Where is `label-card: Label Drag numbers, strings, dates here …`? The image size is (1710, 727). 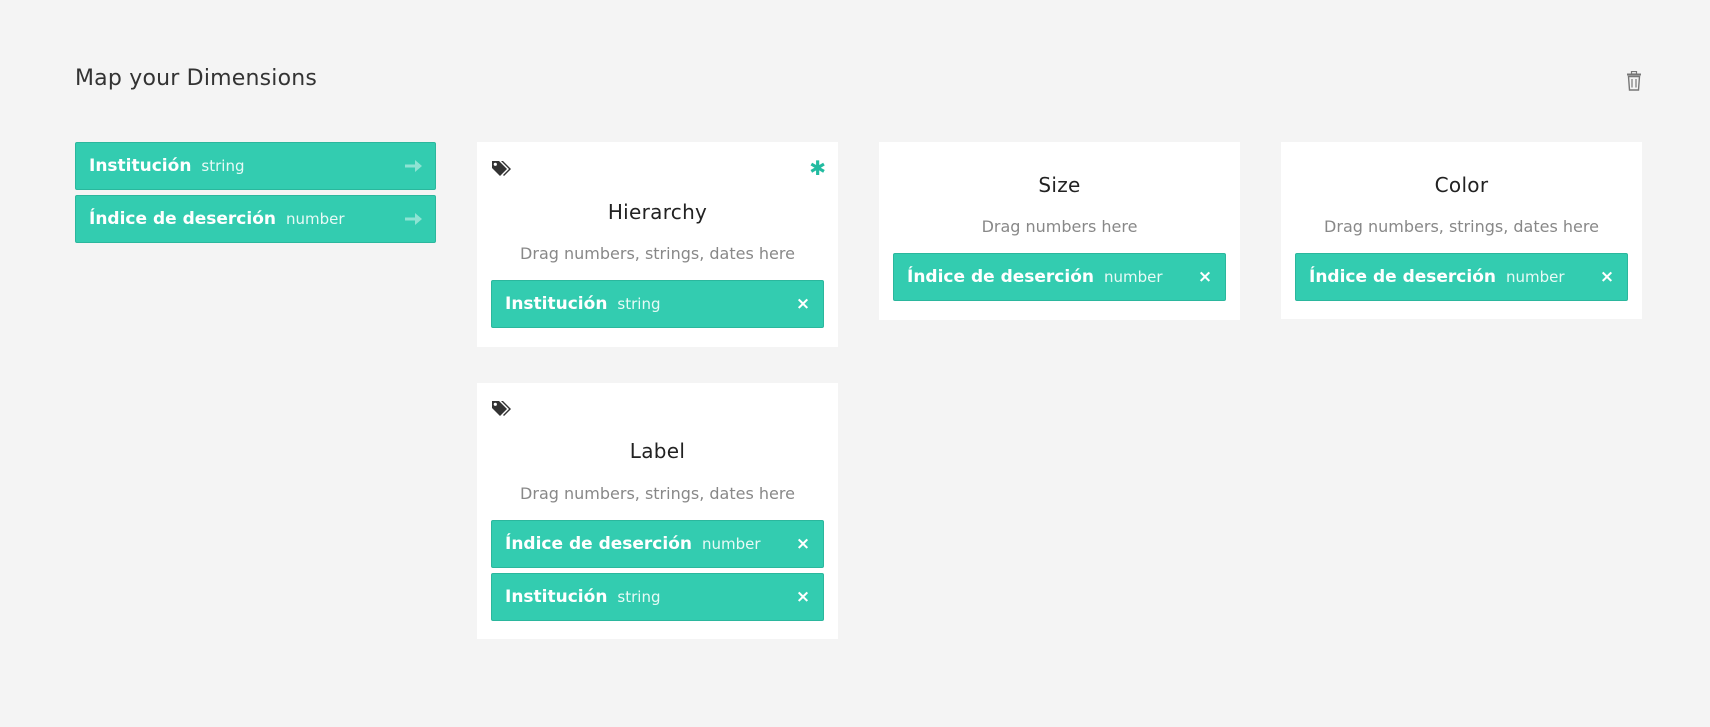
label-card: Label Drag numbers, strings, dates here … is located at coordinates (657, 511).